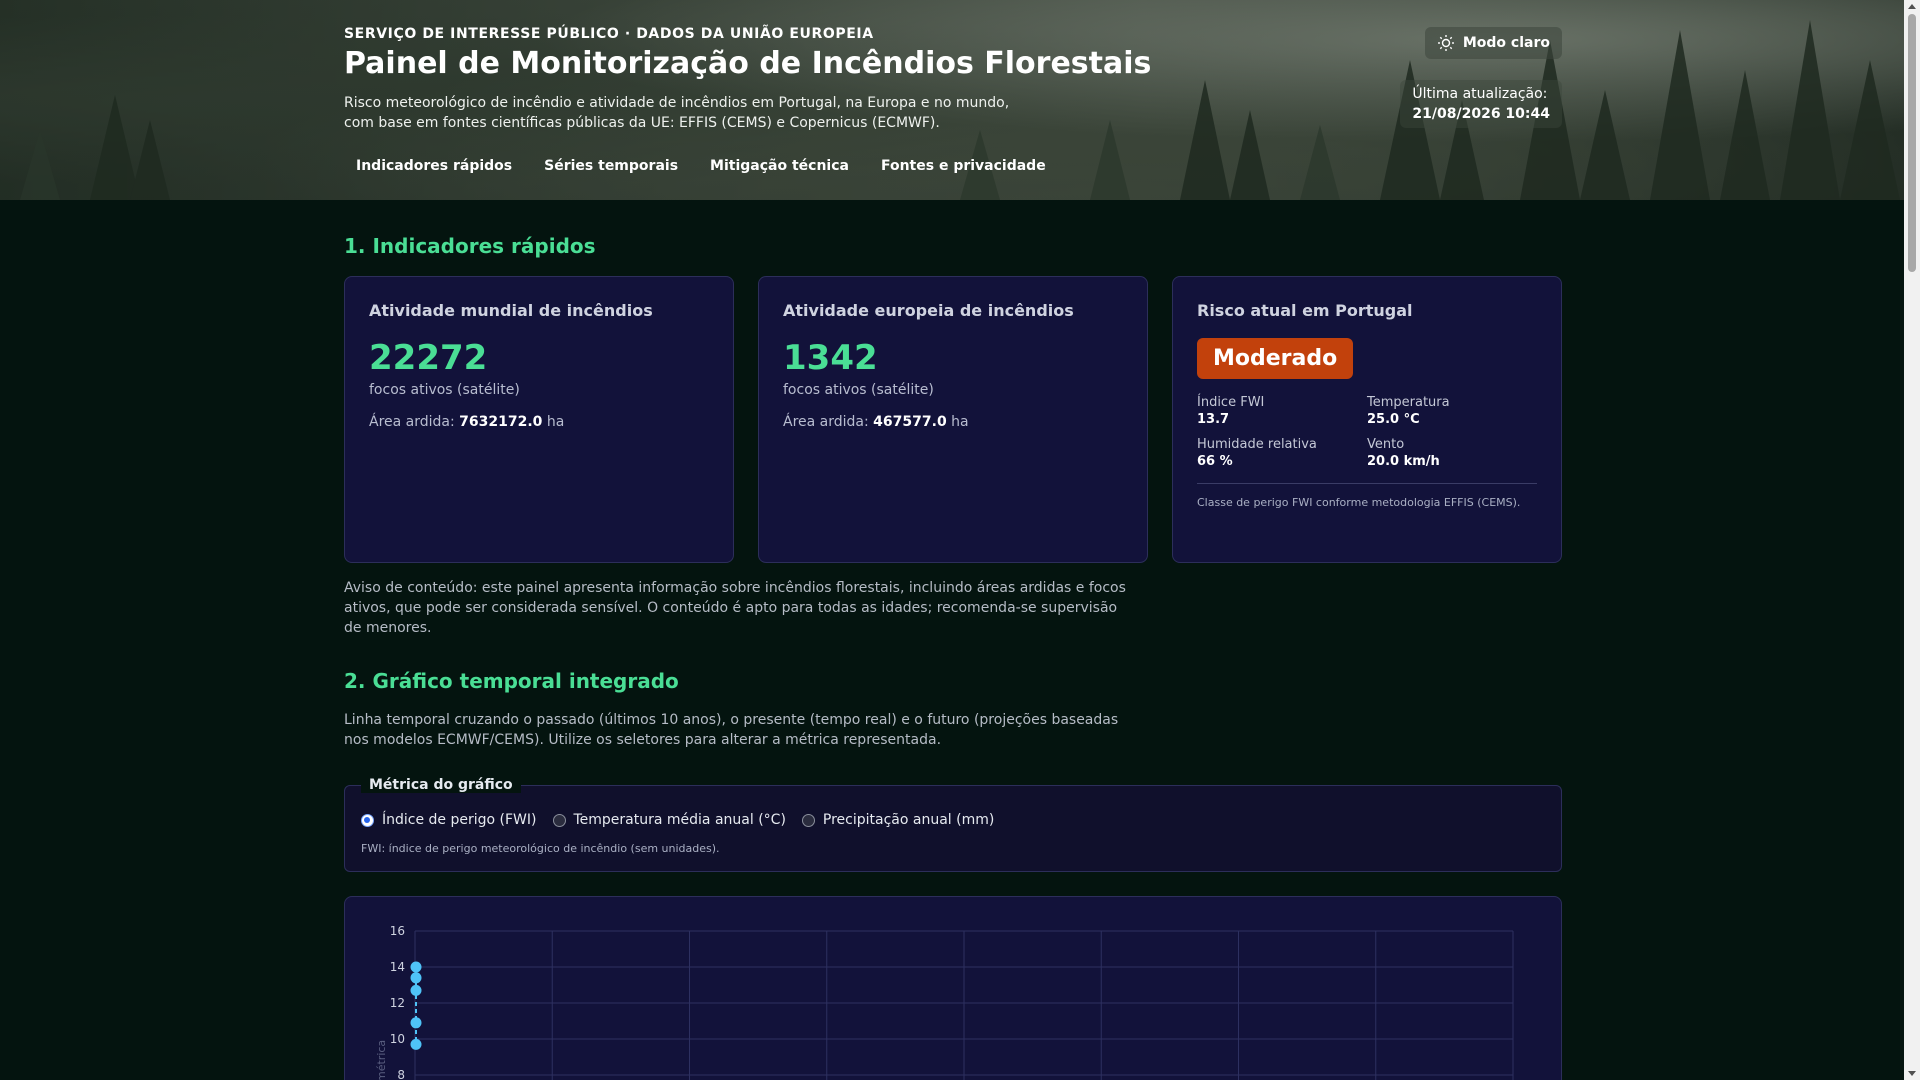 The image size is (1920, 1080). Describe the element at coordinates (397, 1003) in the screenshot. I see `y-tick-label: 12` at that location.